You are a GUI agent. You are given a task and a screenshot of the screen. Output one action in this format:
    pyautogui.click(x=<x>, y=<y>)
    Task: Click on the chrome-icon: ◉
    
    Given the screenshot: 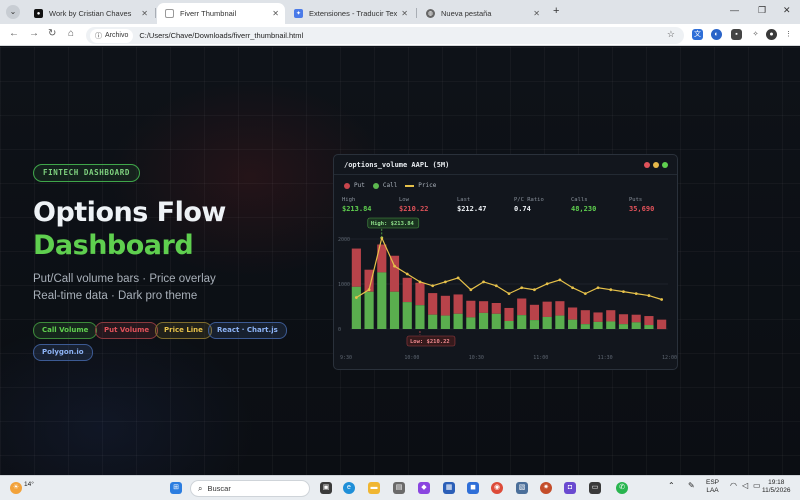 What is the action you would take?
    pyautogui.click(x=497, y=488)
    